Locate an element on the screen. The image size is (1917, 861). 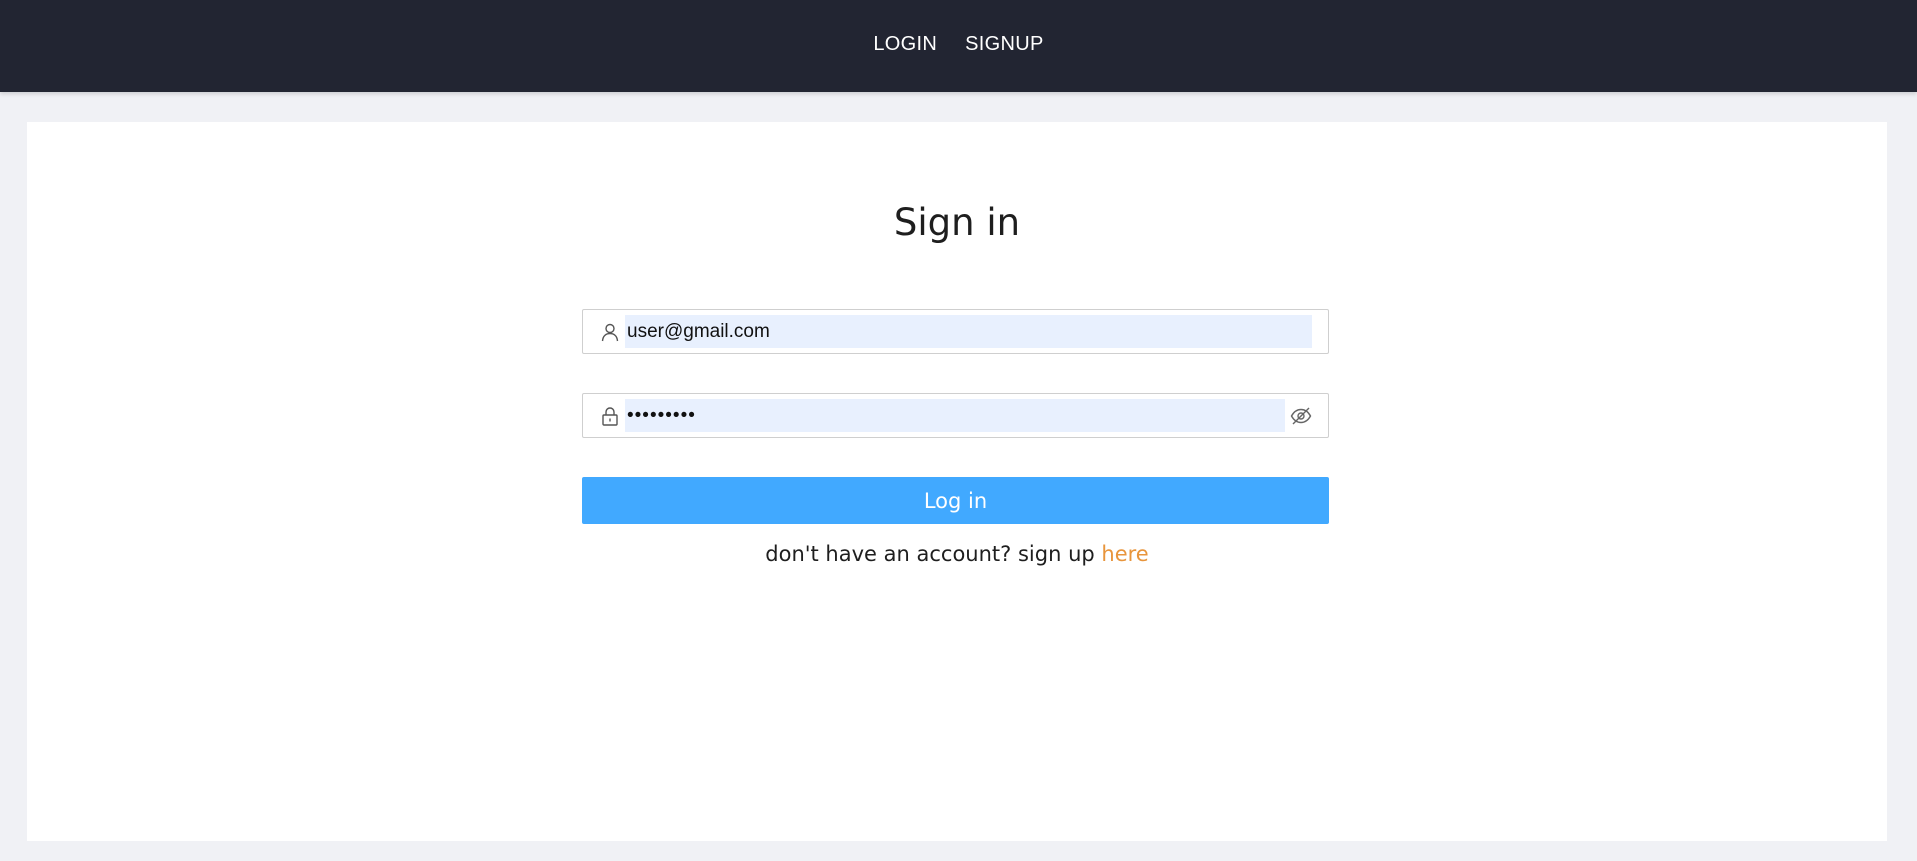
email-field is located at coordinates (955, 331).